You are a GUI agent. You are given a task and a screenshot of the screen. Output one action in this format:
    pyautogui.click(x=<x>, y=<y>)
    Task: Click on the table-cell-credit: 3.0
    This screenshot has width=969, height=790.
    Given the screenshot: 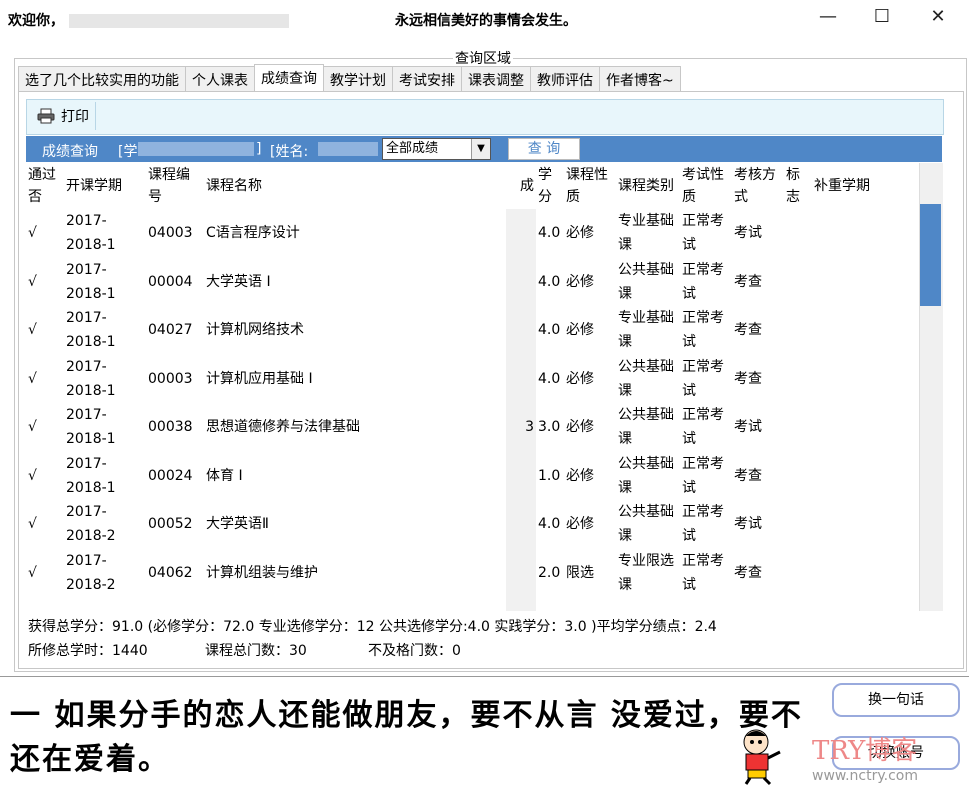 What is the action you would take?
    pyautogui.click(x=549, y=427)
    